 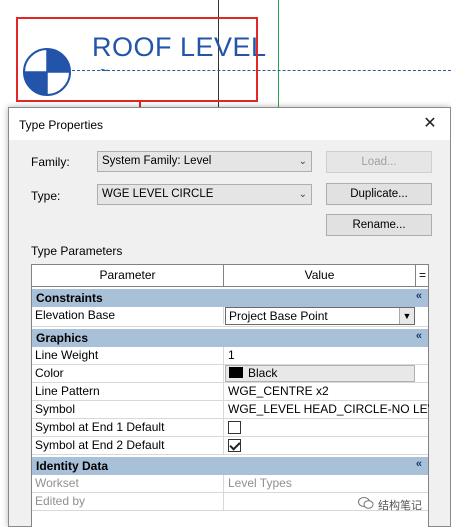 What do you see at coordinates (50, 162) in the screenshot?
I see `family-label: Family:` at bounding box center [50, 162].